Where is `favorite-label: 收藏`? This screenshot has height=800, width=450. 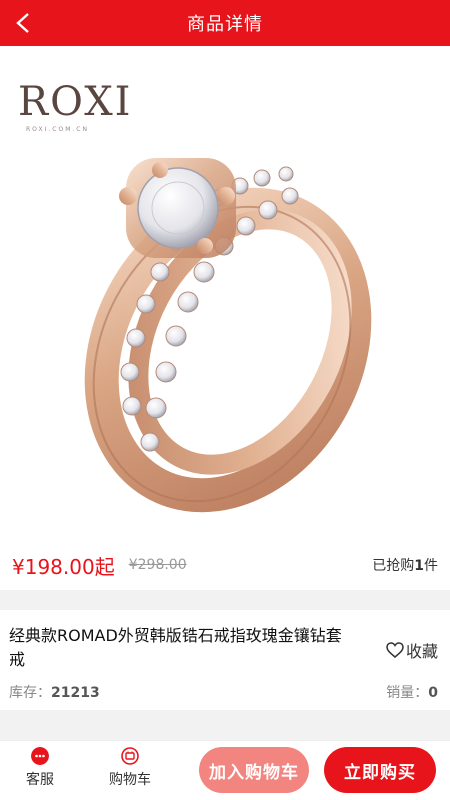 favorite-label: 收藏 is located at coordinates (421, 651).